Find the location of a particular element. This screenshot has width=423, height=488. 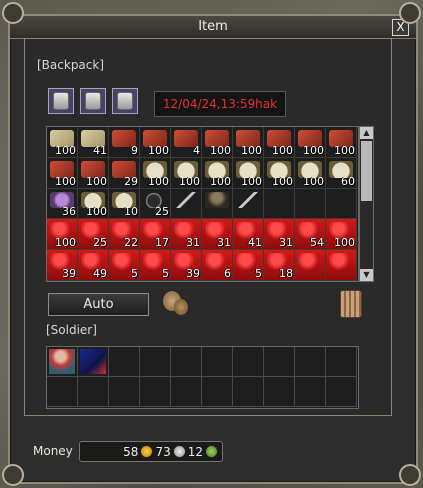

backpack-slot: 17 is located at coordinates (155, 235).